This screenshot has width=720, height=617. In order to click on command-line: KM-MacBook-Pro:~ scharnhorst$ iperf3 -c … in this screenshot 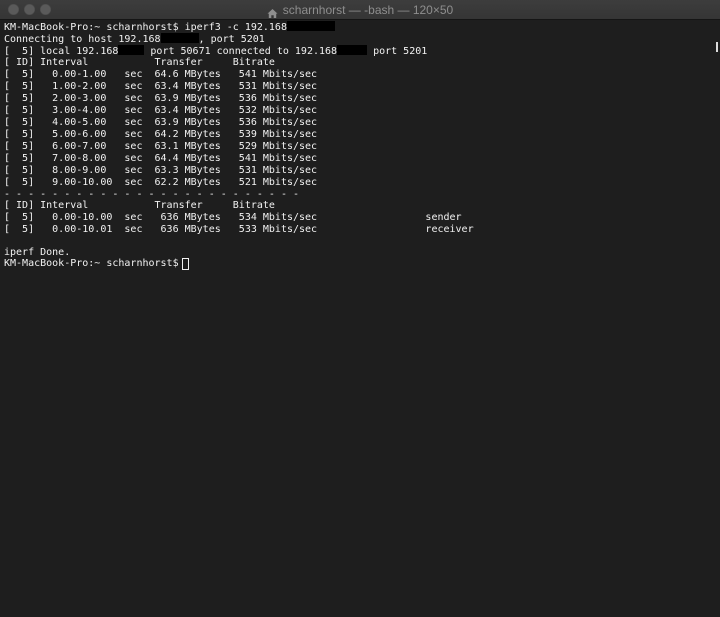, I will do `click(169, 27)`.